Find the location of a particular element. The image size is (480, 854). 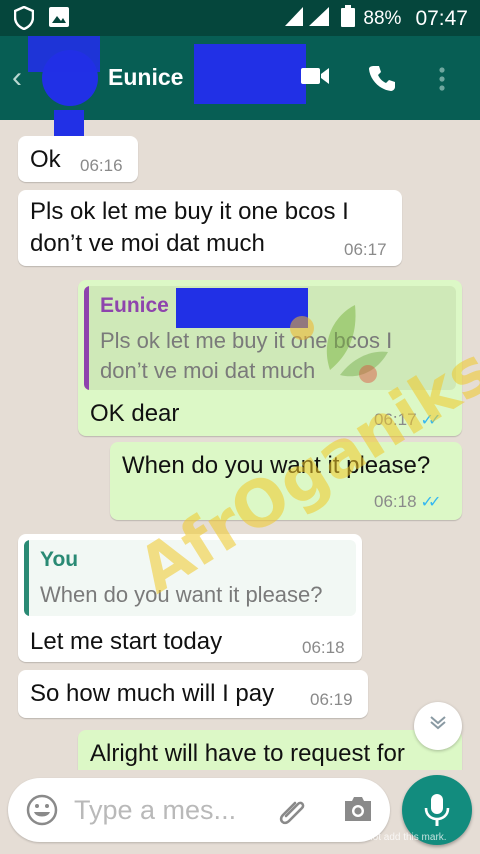

message-input is located at coordinates (164, 810).